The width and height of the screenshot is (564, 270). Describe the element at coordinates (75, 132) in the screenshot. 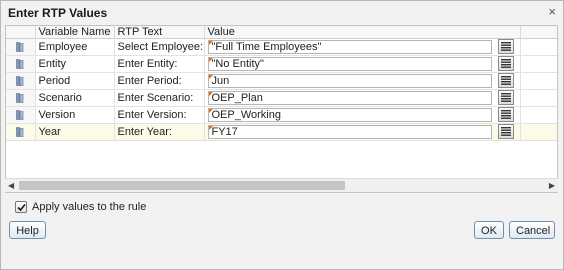

I see `variable-name-cell: Year` at that location.